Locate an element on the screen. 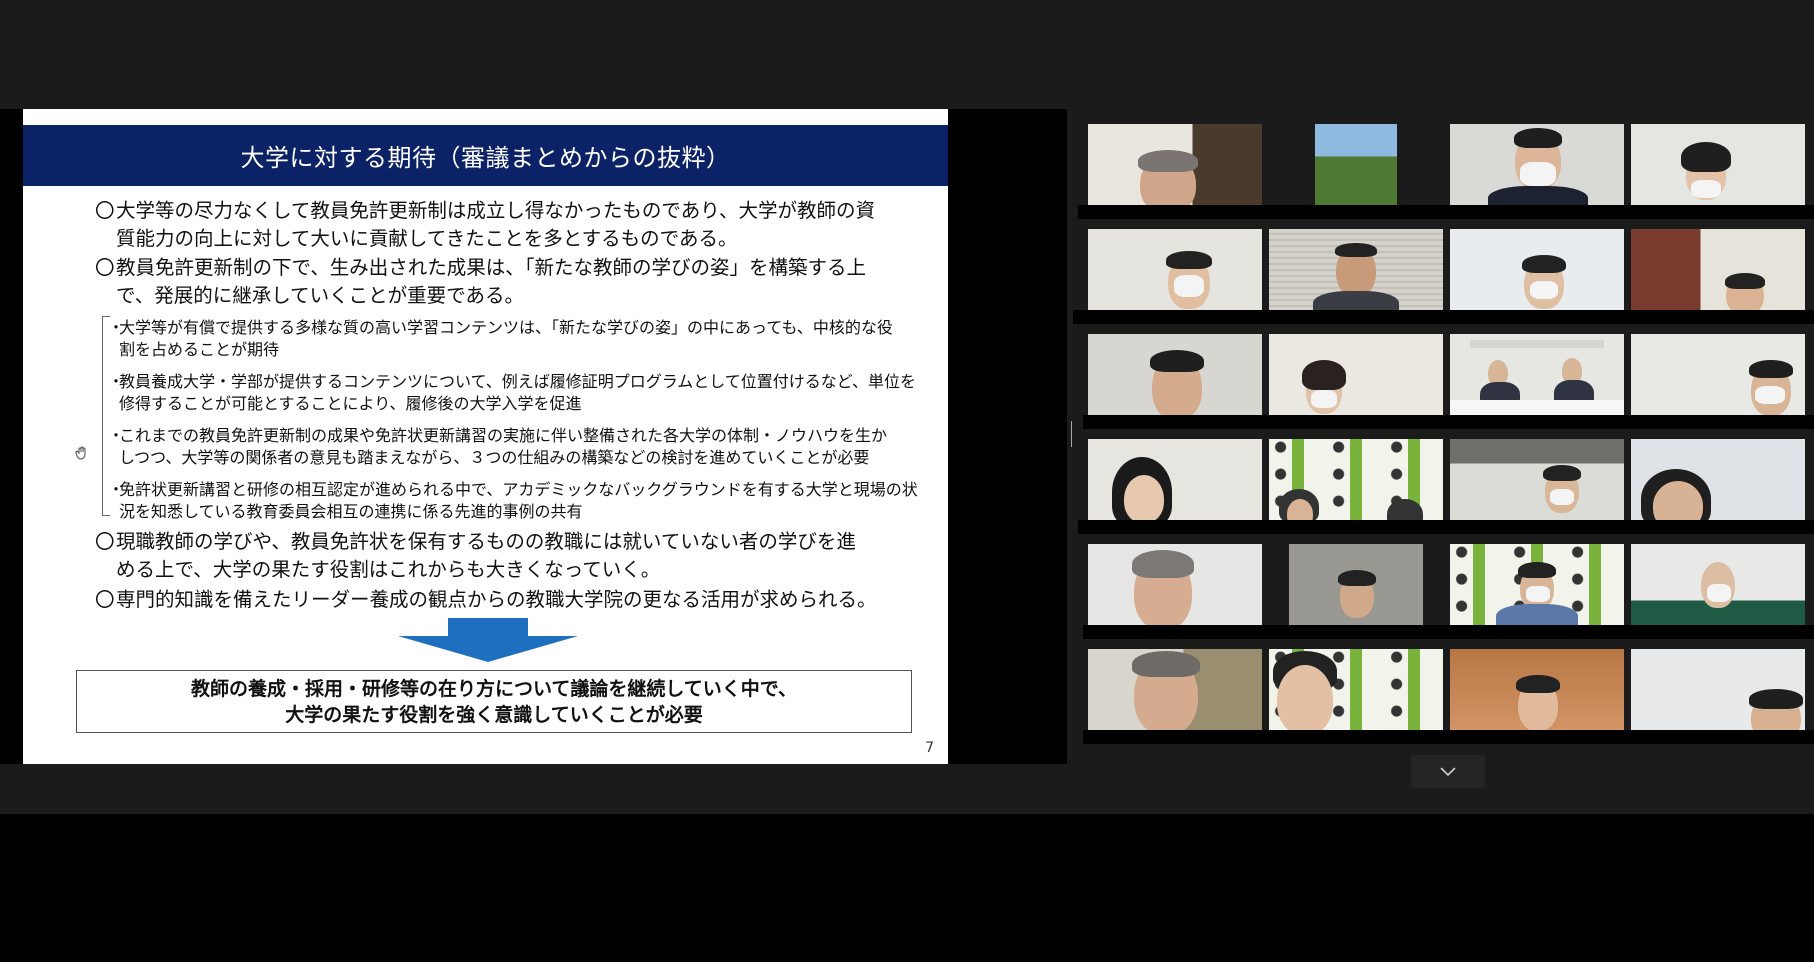  top-toolbar-area is located at coordinates (907, 54).